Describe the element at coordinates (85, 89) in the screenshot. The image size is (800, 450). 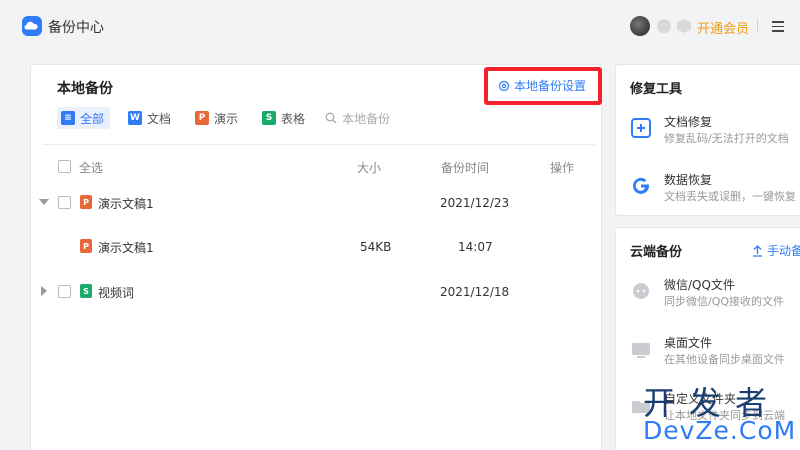
I see `local-backup-title: 本地备份` at that location.